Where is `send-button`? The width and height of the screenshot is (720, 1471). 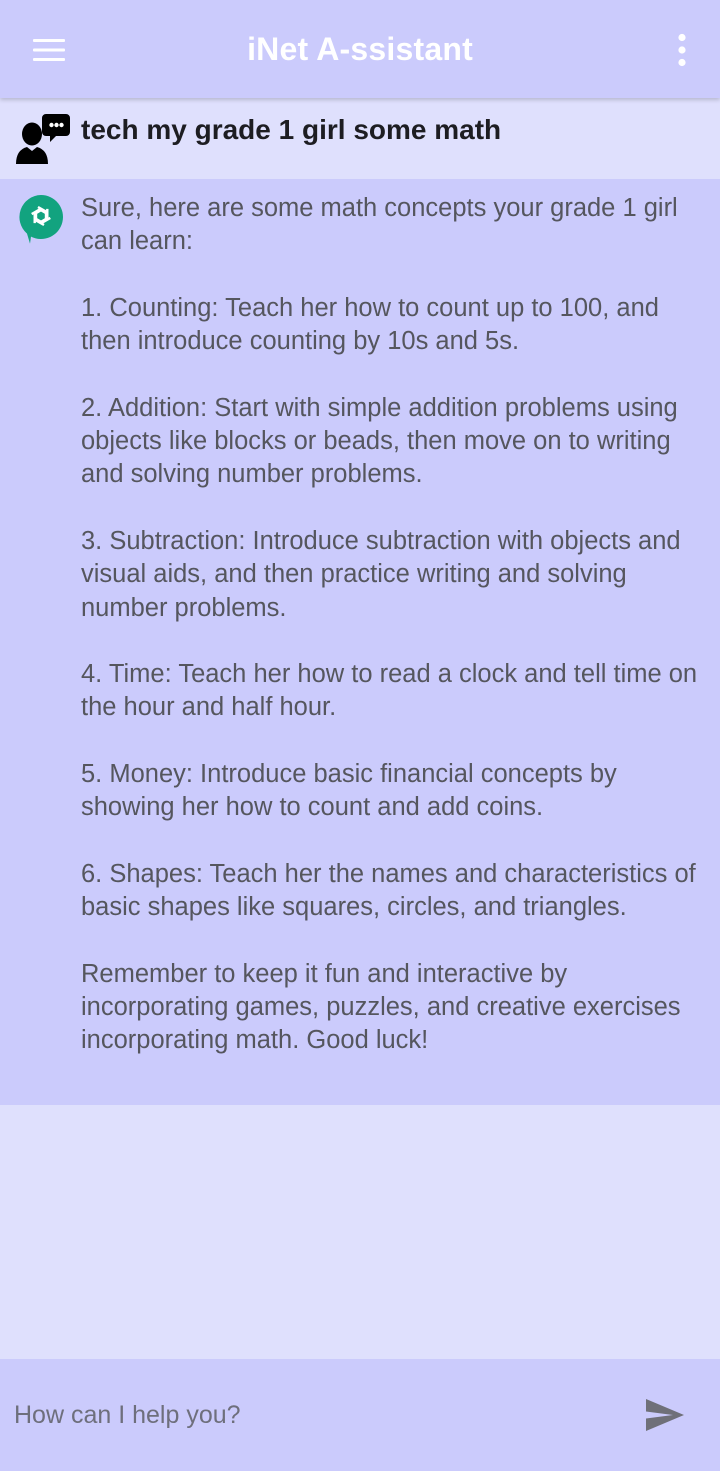 send-button is located at coordinates (665, 1415).